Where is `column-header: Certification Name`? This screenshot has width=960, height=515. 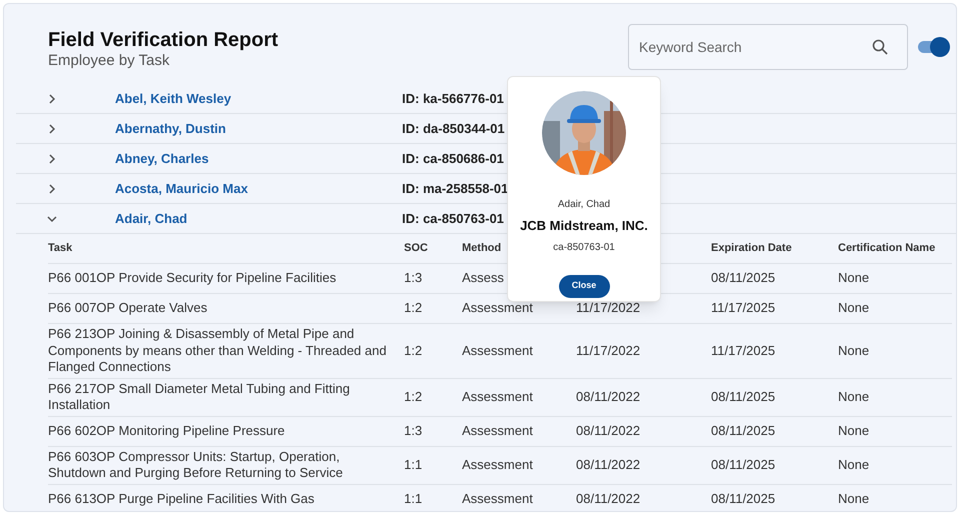 column-header: Certification Name is located at coordinates (887, 248).